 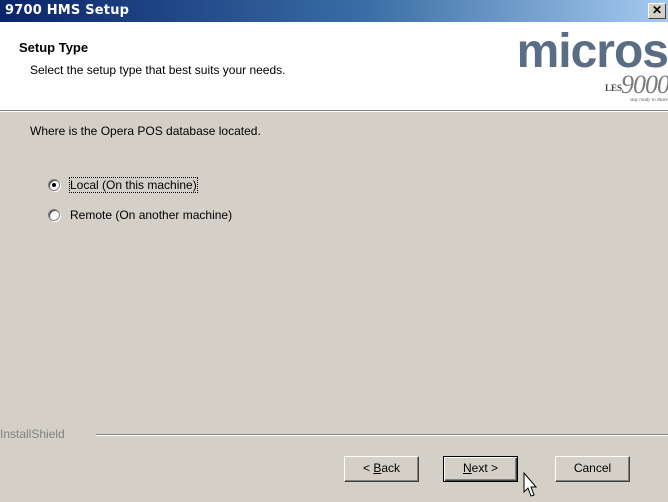 I want to click on back-prefix: <, so click(x=368, y=468).